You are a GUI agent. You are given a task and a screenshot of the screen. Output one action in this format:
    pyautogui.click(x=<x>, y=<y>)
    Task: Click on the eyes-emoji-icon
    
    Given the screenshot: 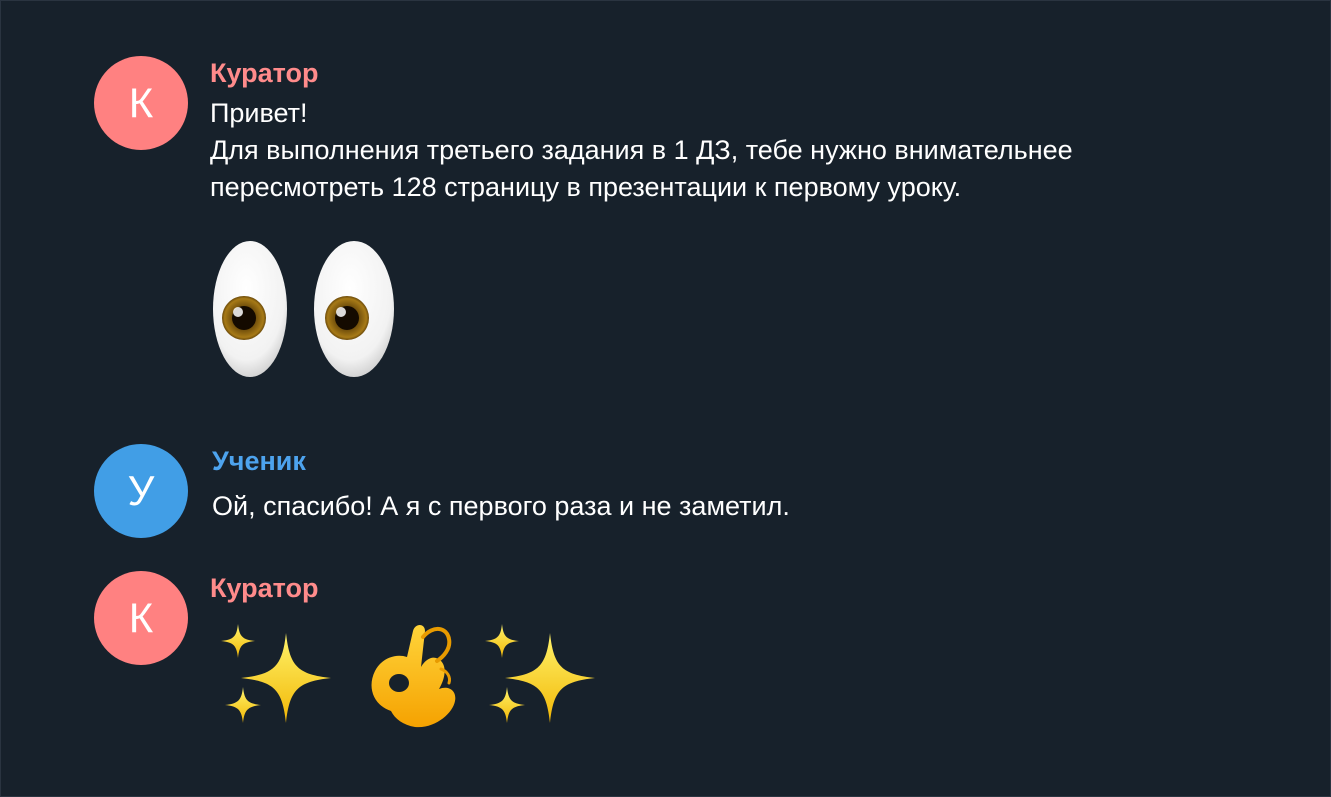 What is the action you would take?
    pyautogui.click(x=303, y=309)
    